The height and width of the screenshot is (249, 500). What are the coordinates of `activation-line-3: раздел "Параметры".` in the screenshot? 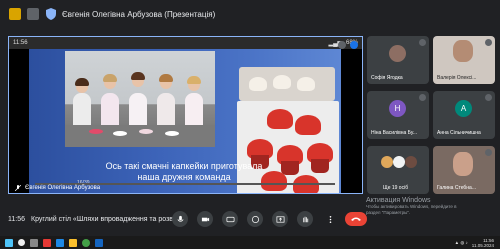 It's located at (388, 212).